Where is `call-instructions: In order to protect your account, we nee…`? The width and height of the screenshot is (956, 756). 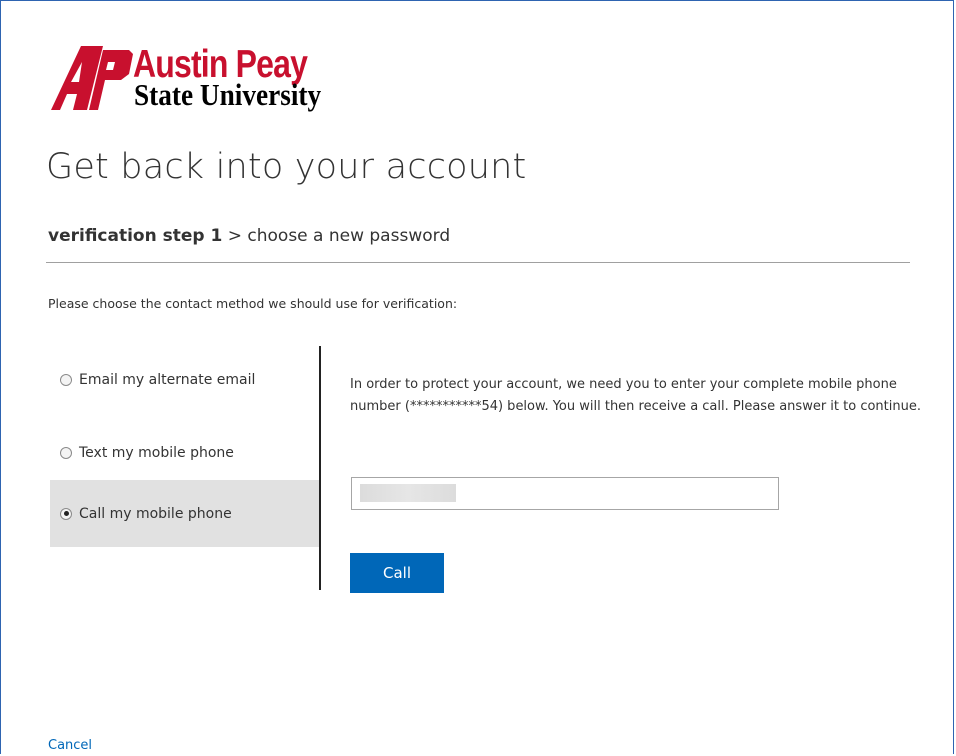 call-instructions: In order to protect your account, we nee… is located at coordinates (635, 395).